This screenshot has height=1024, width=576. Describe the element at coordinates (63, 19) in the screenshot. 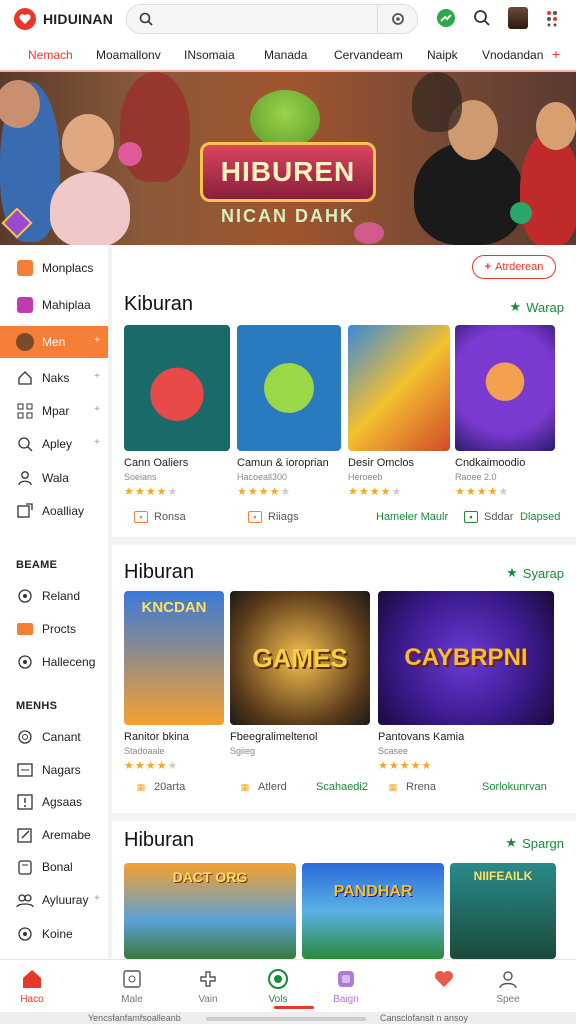

I see `app-logo: HIDUINAN` at that location.